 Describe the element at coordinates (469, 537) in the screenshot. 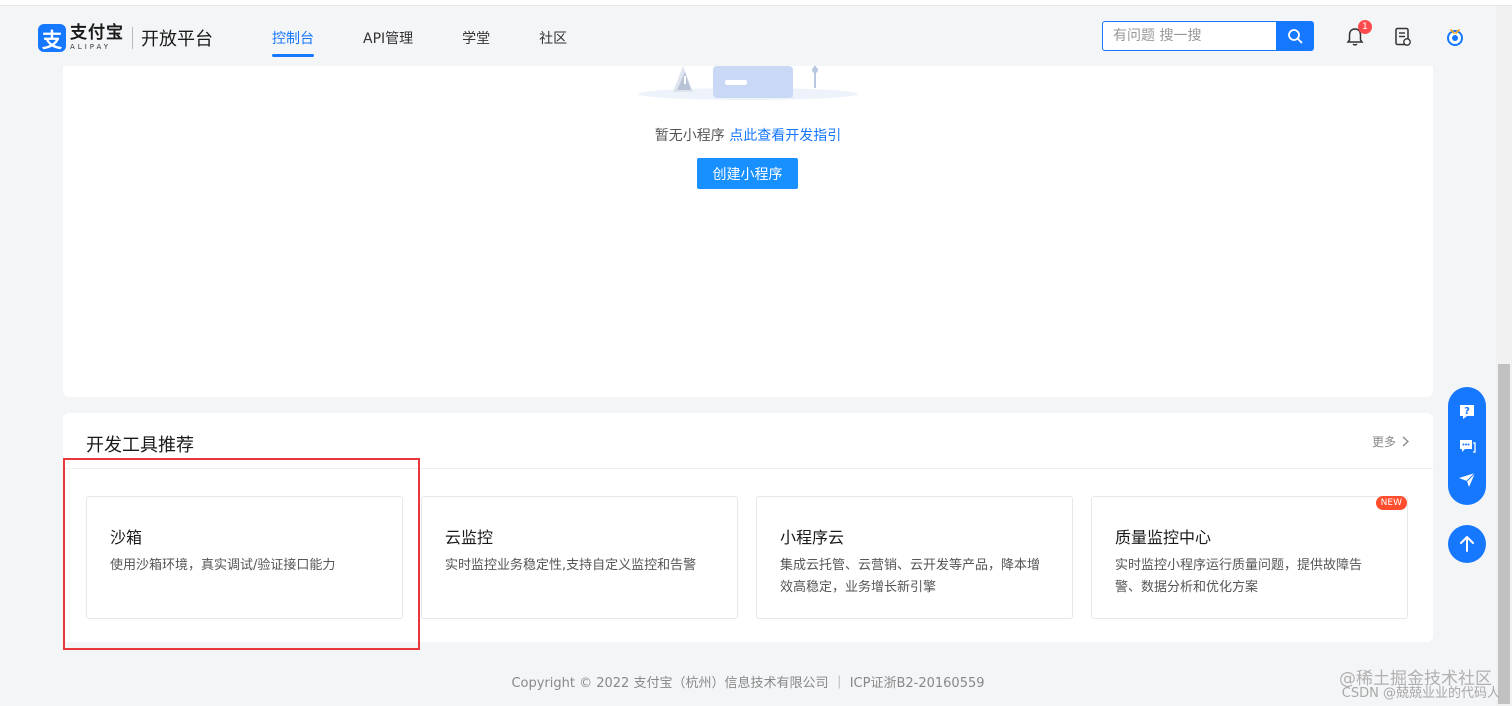

I see `tool-name: 云监控` at that location.